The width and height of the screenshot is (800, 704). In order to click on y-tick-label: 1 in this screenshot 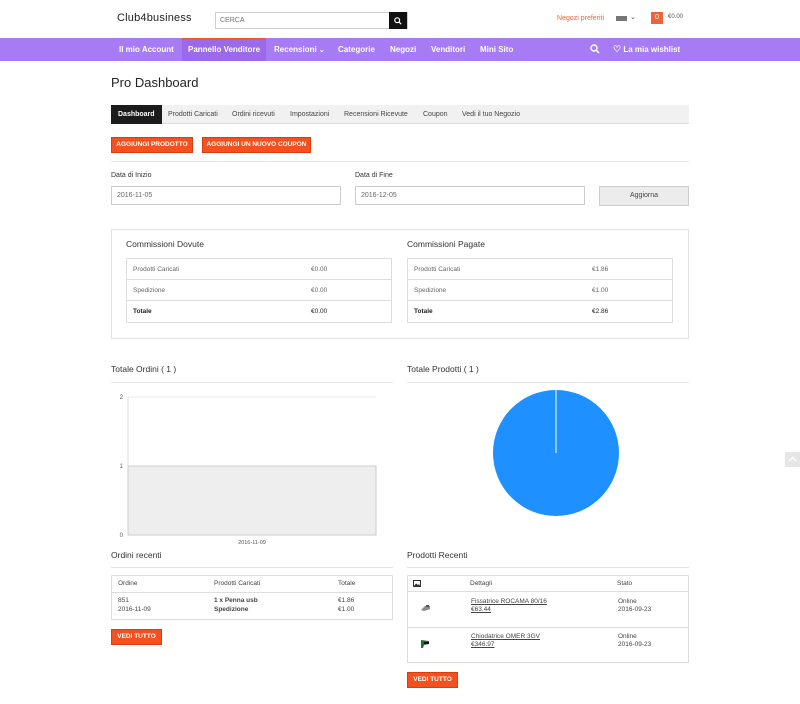, I will do `click(122, 467)`.